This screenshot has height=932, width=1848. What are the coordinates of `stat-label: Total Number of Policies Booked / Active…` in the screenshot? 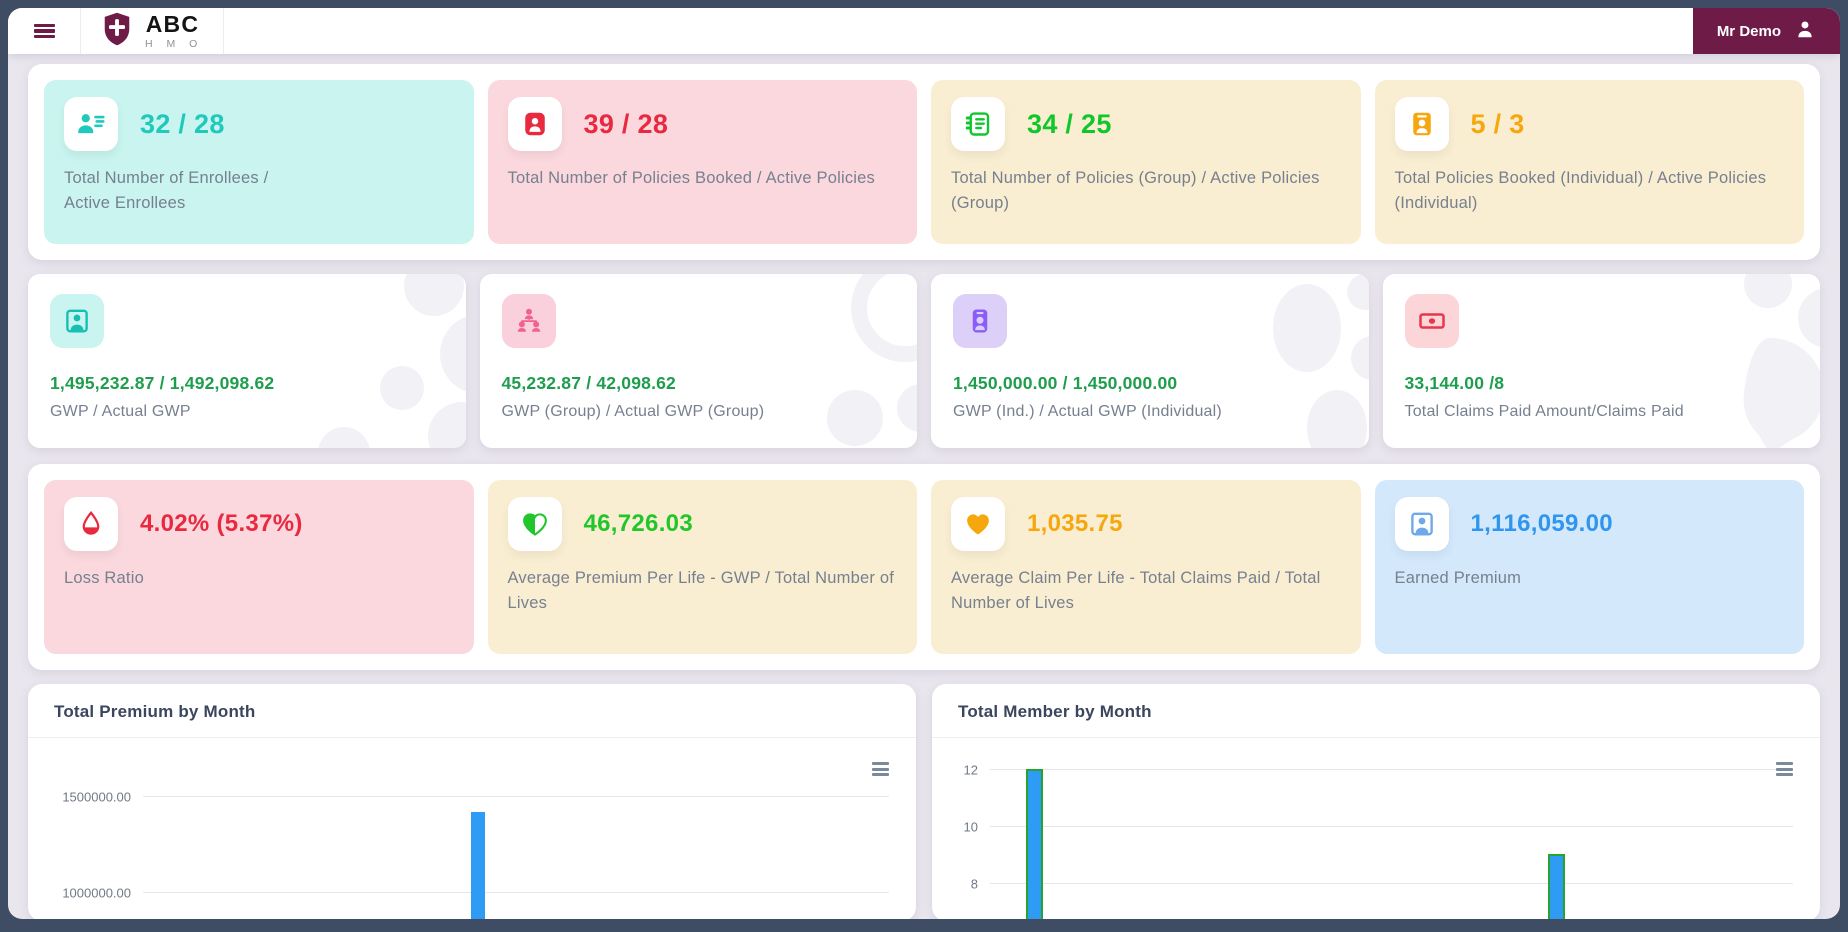 It's located at (691, 178).